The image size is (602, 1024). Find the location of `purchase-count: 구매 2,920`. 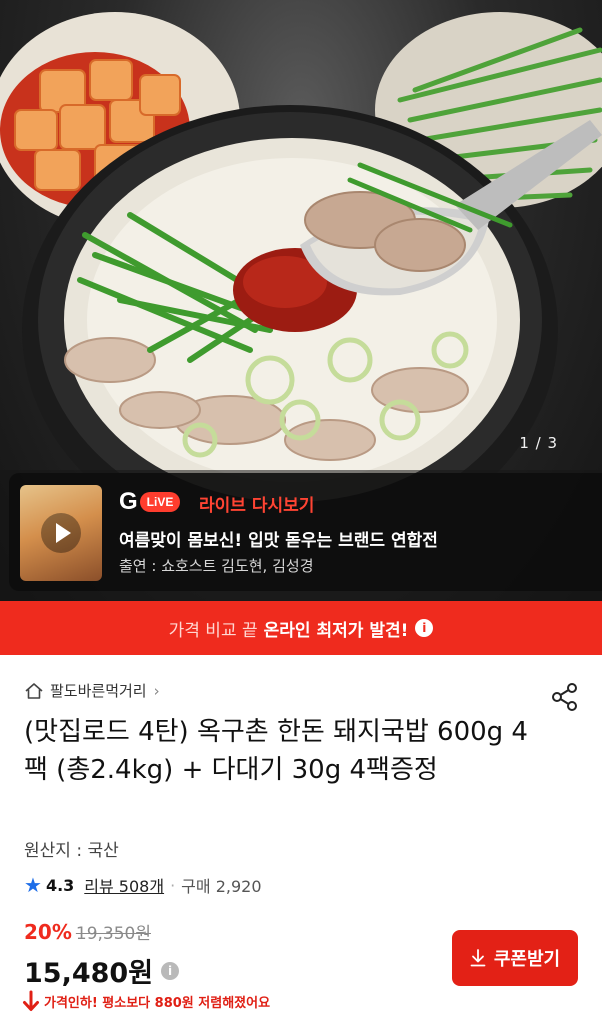

purchase-count: 구매 2,920 is located at coordinates (221, 886).